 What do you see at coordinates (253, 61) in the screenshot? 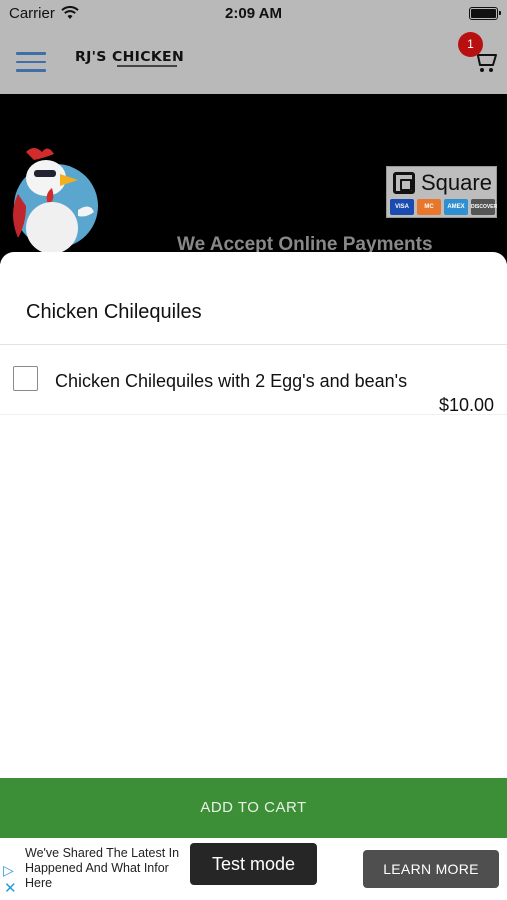
I see `app-bar: RJ'S CHICKEN 1` at bounding box center [253, 61].